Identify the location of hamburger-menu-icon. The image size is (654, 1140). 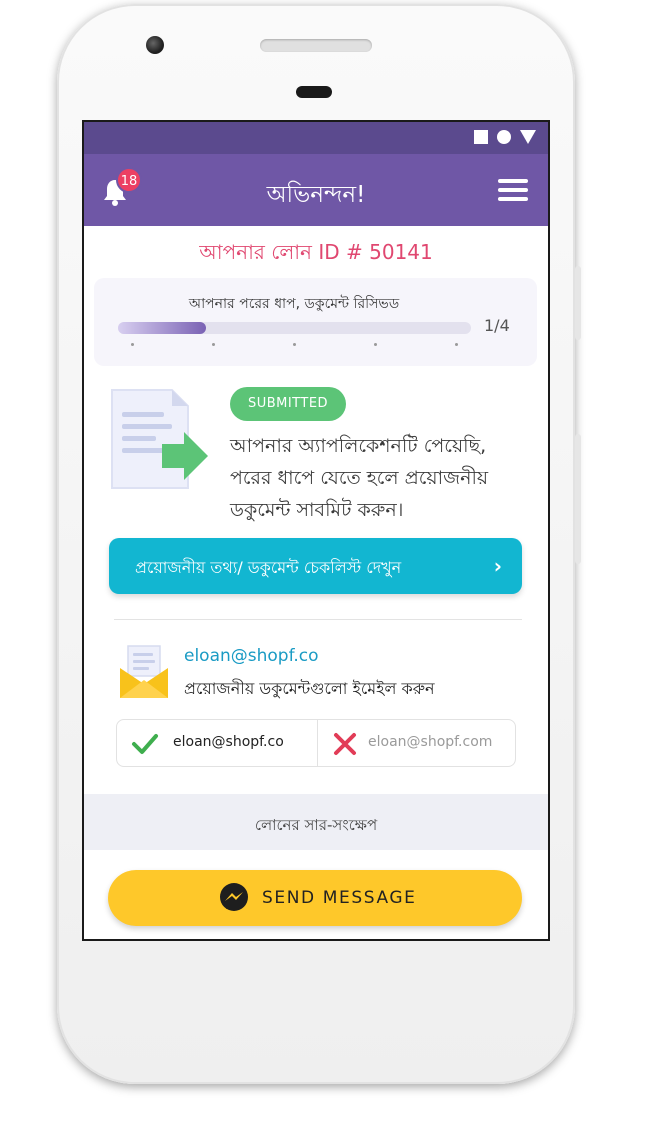
(513, 191).